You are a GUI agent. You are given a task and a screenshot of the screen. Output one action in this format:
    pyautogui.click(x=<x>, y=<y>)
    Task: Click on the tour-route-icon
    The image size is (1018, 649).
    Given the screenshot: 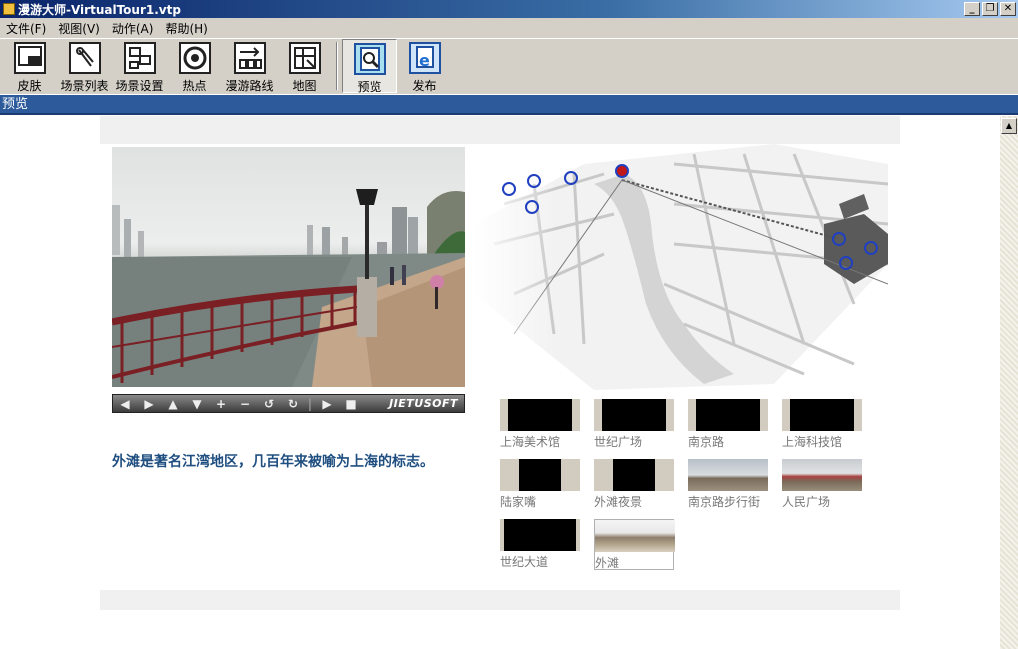 What is the action you would take?
    pyautogui.click(x=249, y=58)
    